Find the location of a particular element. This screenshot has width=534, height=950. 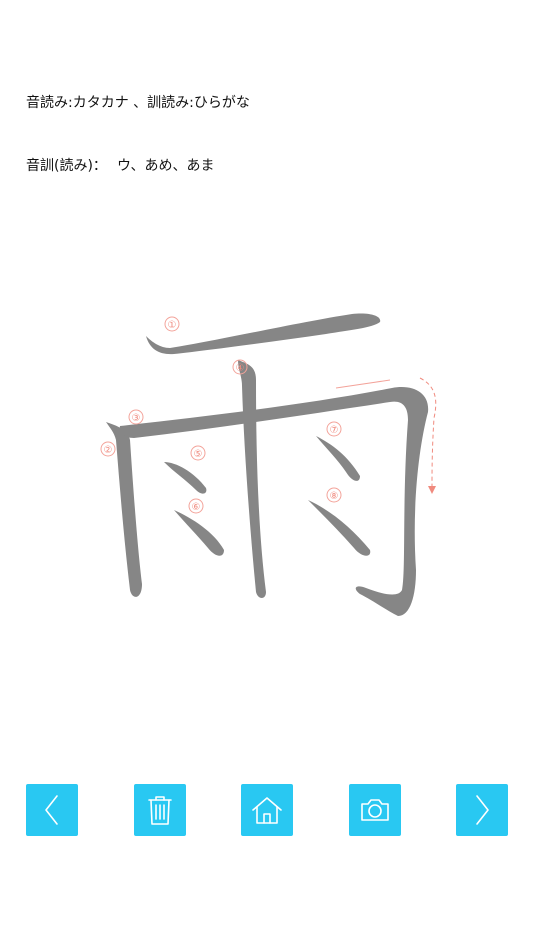

bottom-toolbar is located at coordinates (267, 810).